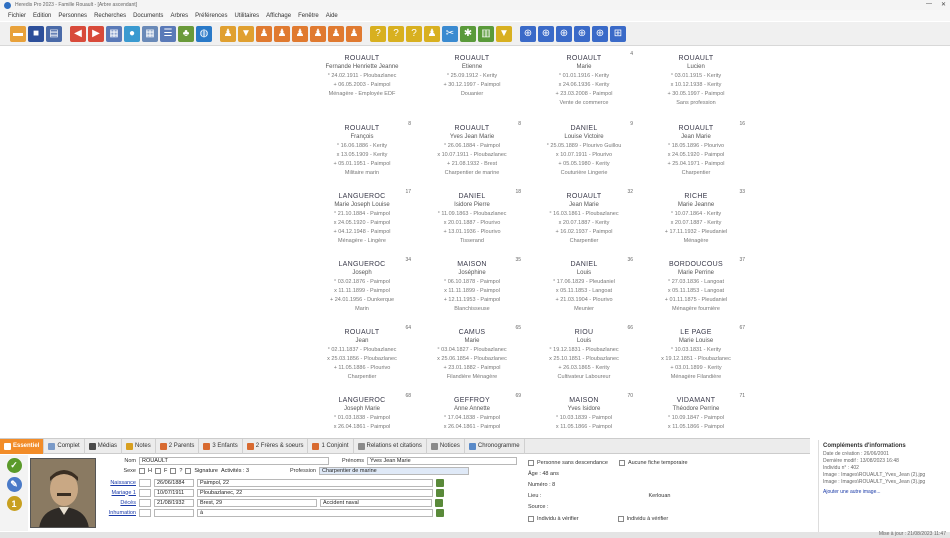  I want to click on mariage-lieu: Ploubazlanec, 22, so click(315, 492).